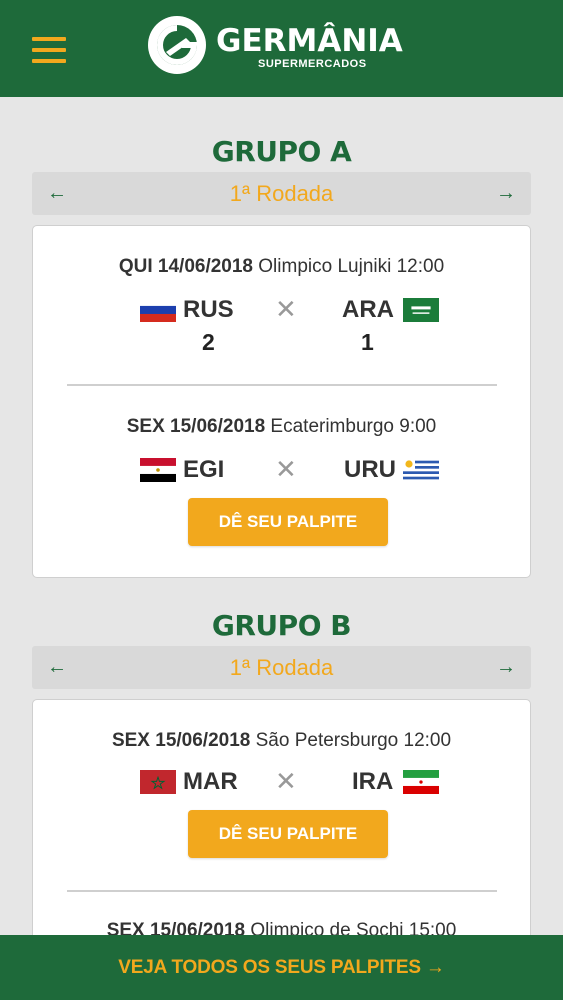 Image resolution: width=563 pixels, height=1000 pixels. What do you see at coordinates (373, 781) in the screenshot?
I see `away-team: IRA` at bounding box center [373, 781].